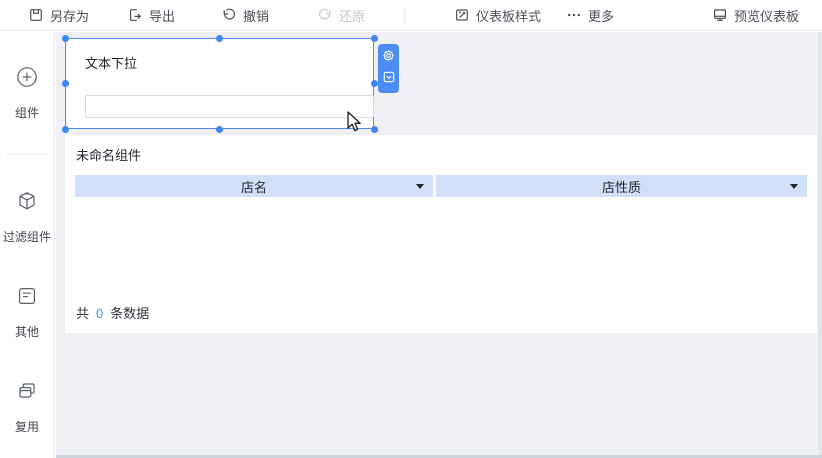  I want to click on sidebar-item-filter-components: 过滤组件, so click(27, 217).